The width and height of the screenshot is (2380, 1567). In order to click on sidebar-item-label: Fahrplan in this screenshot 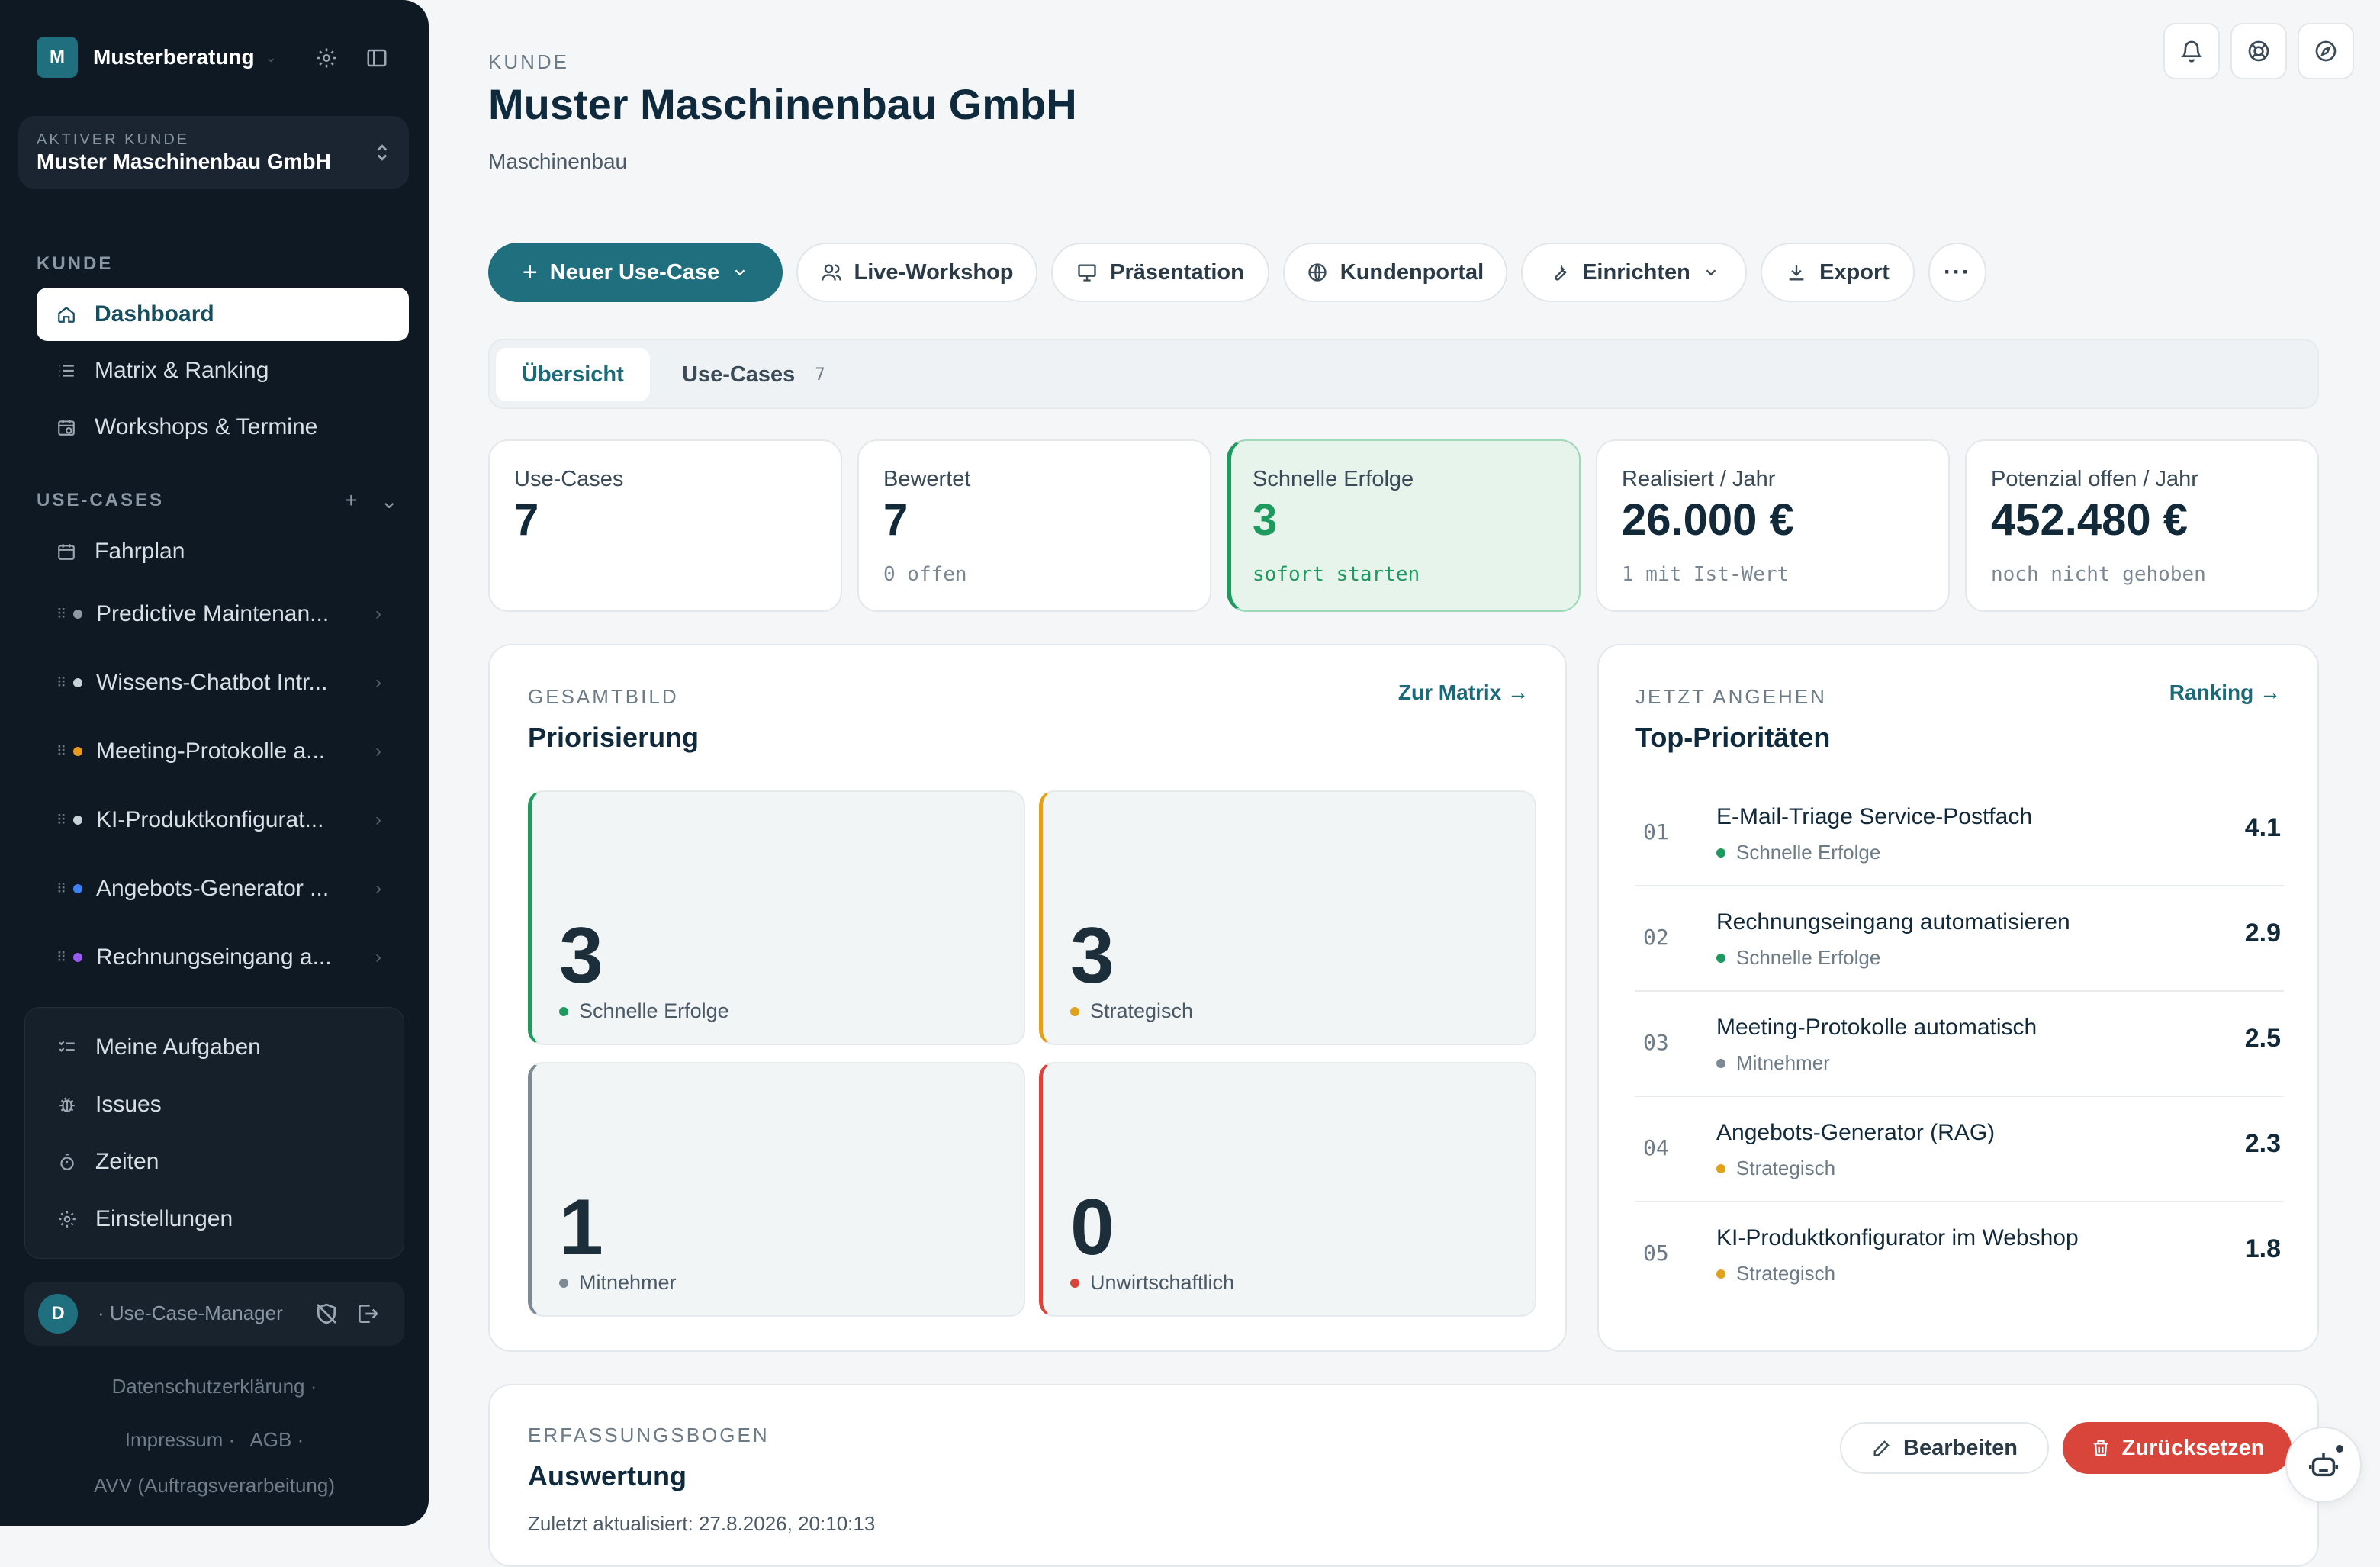, I will do `click(140, 551)`.